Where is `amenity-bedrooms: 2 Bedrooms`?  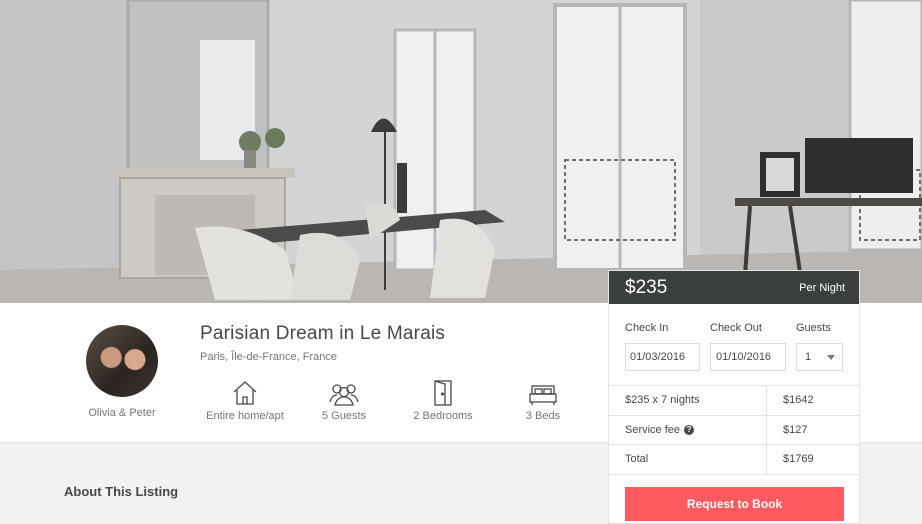
amenity-bedrooms: 2 Bedrooms is located at coordinates (443, 400).